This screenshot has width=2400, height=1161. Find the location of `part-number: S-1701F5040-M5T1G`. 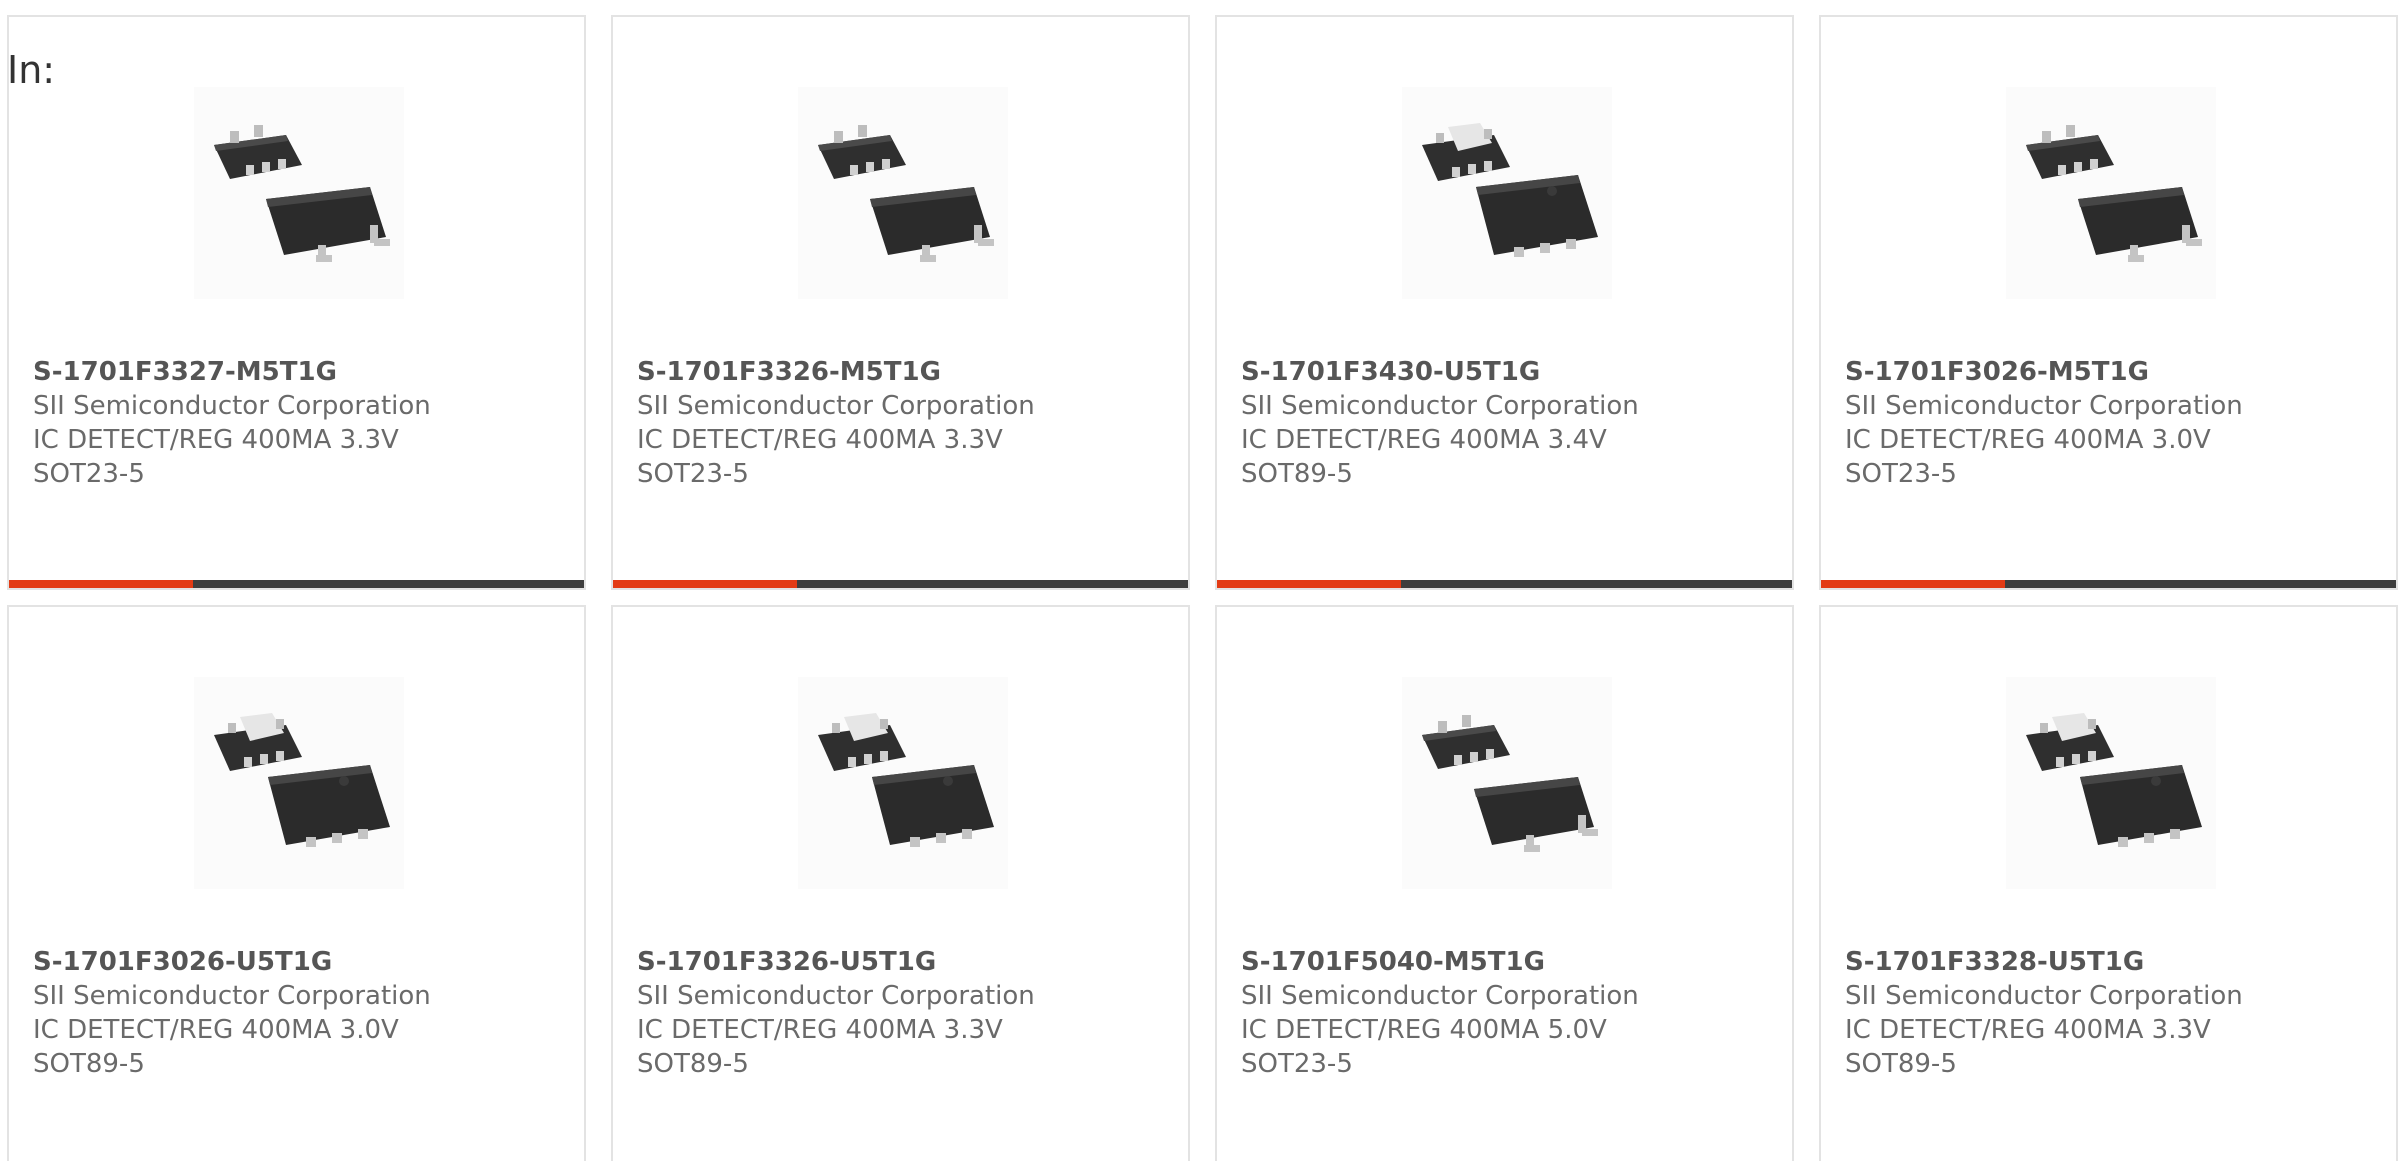

part-number: S-1701F5040-M5T1G is located at coordinates (1511, 962).